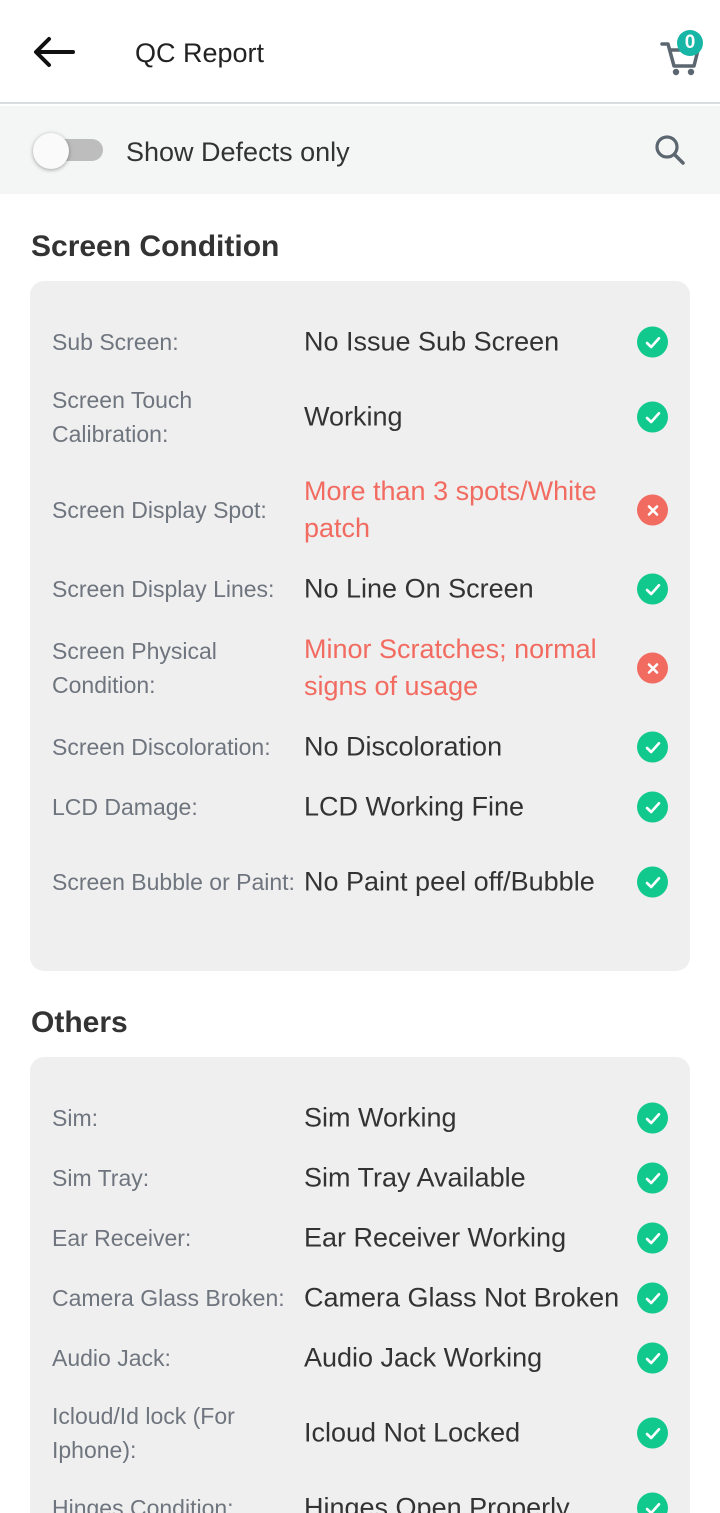 The width and height of the screenshot is (720, 1513). I want to click on row-label: LCD Damage:, so click(125, 807).